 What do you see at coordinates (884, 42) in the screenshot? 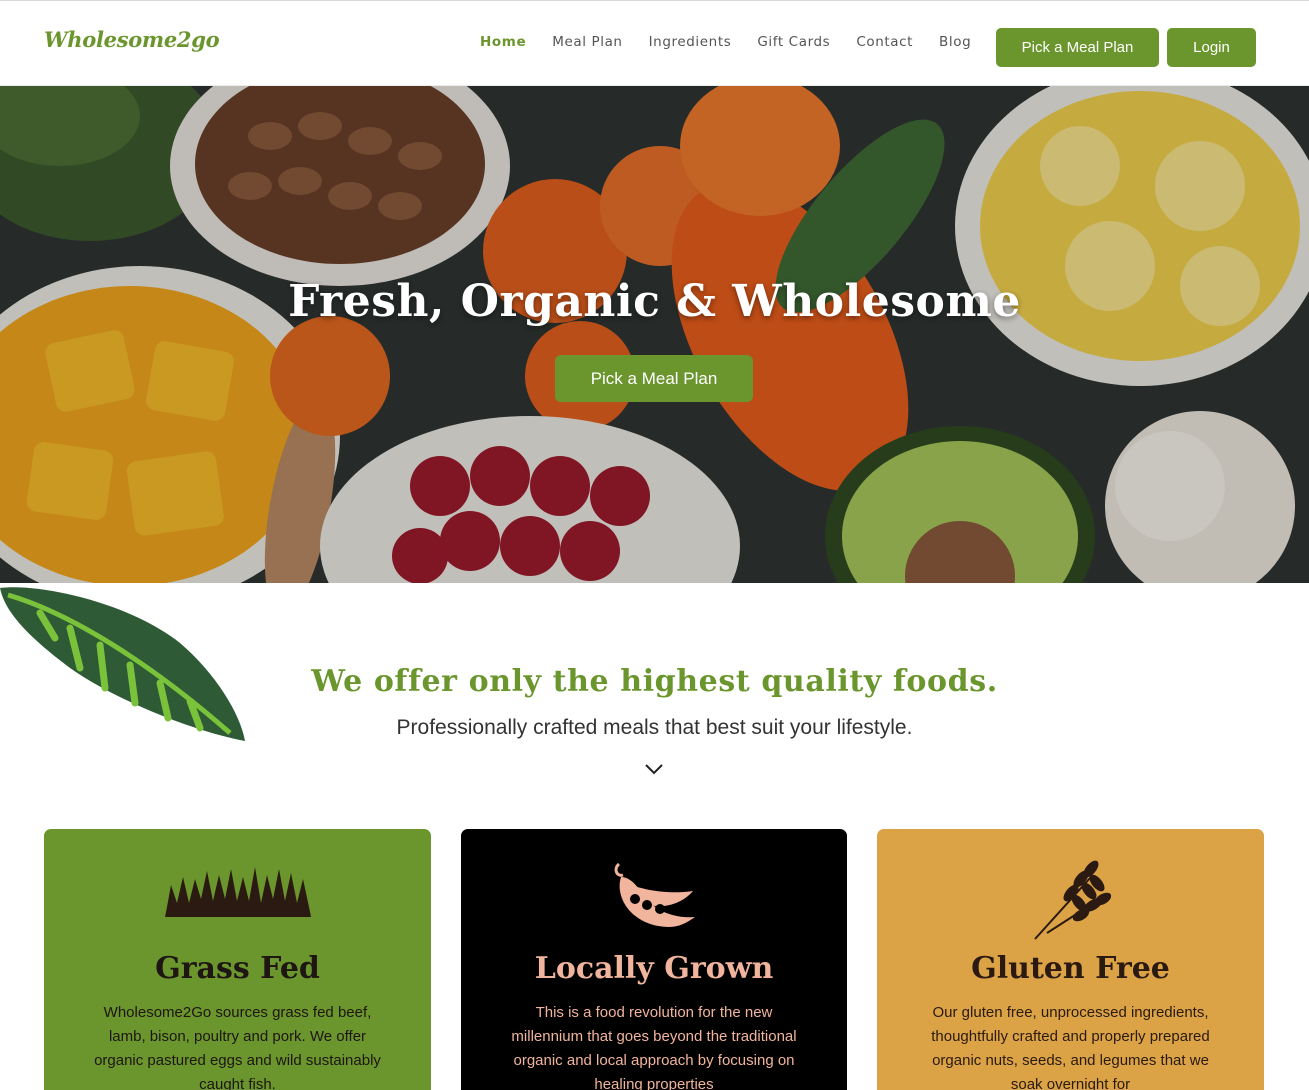
I see `nav-contact: Contact` at bounding box center [884, 42].